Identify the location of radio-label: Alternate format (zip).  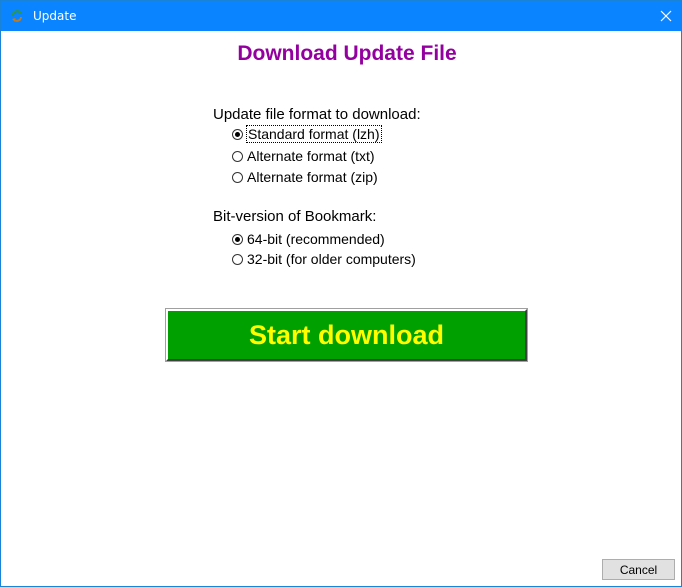
(312, 177).